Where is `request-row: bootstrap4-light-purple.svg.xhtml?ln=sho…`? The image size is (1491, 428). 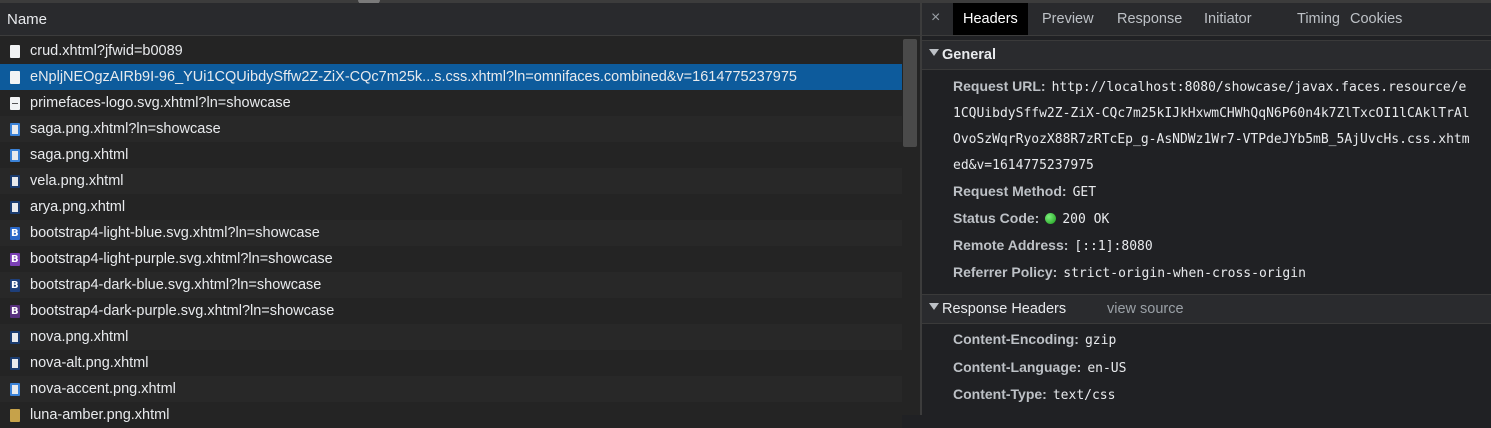
request-row: bootstrap4-light-purple.svg.xhtml?ln=sho… is located at coordinates (451, 259).